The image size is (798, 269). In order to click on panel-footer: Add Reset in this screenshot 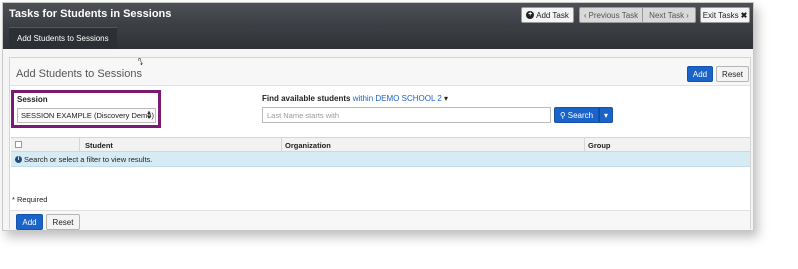, I will do `click(380, 220)`.